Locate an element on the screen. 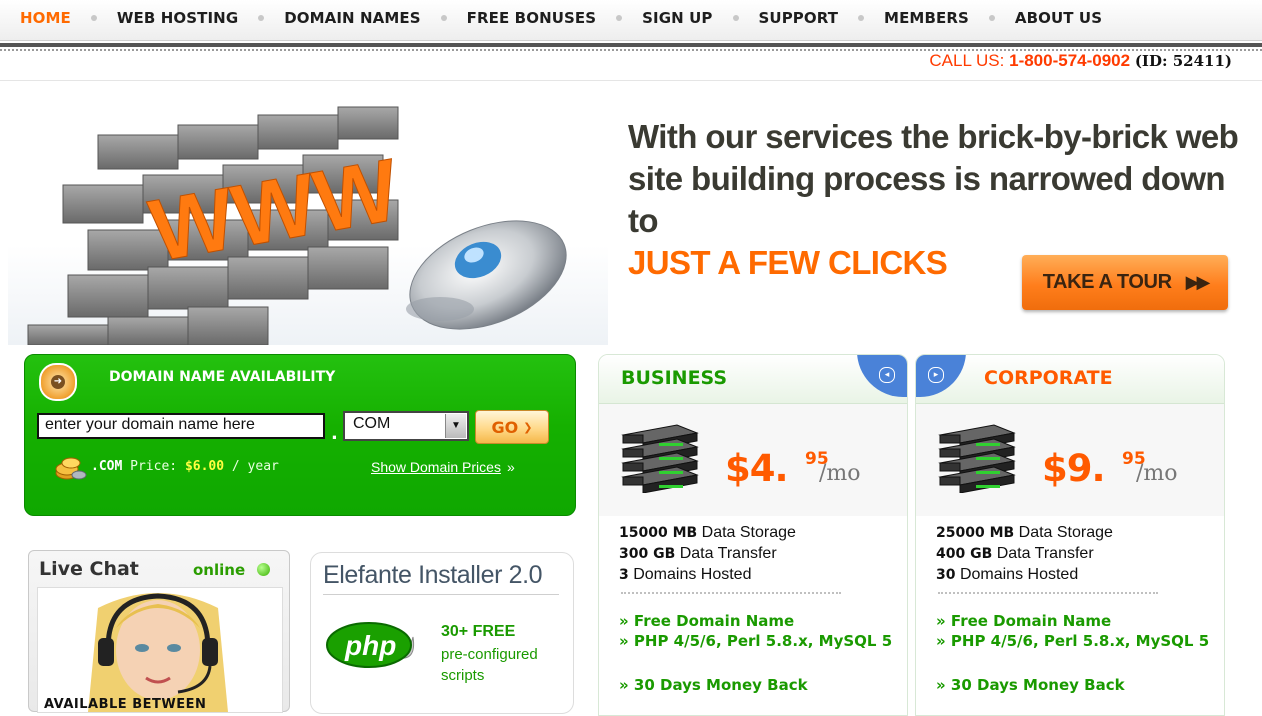  tld-select: COM ▼ is located at coordinates (406, 426).